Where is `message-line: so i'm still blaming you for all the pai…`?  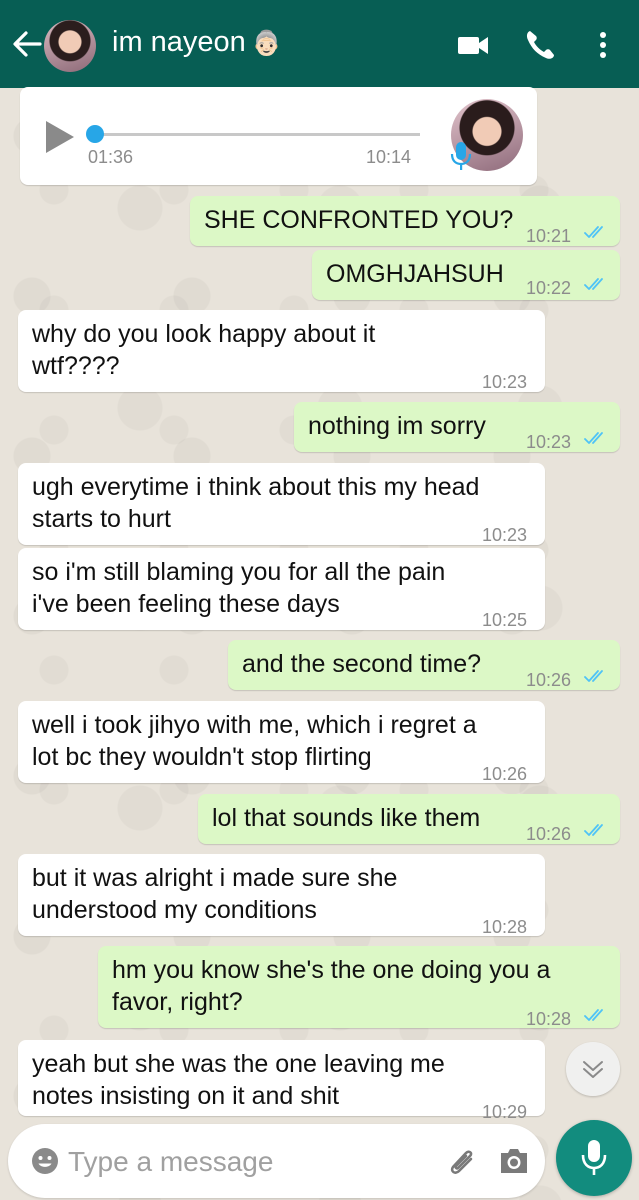
message-line: so i'm still blaming you for all the pai… is located at coordinates (239, 572).